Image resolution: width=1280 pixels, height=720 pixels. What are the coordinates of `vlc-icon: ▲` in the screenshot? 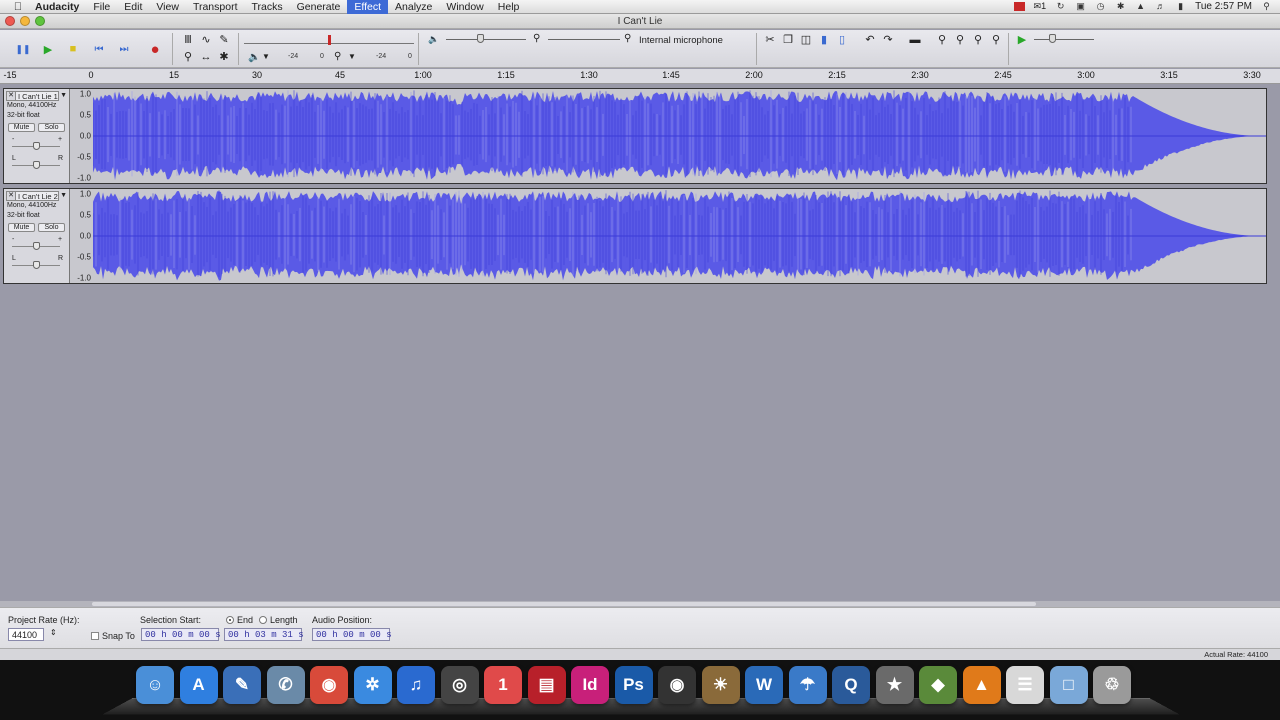 It's located at (981, 685).